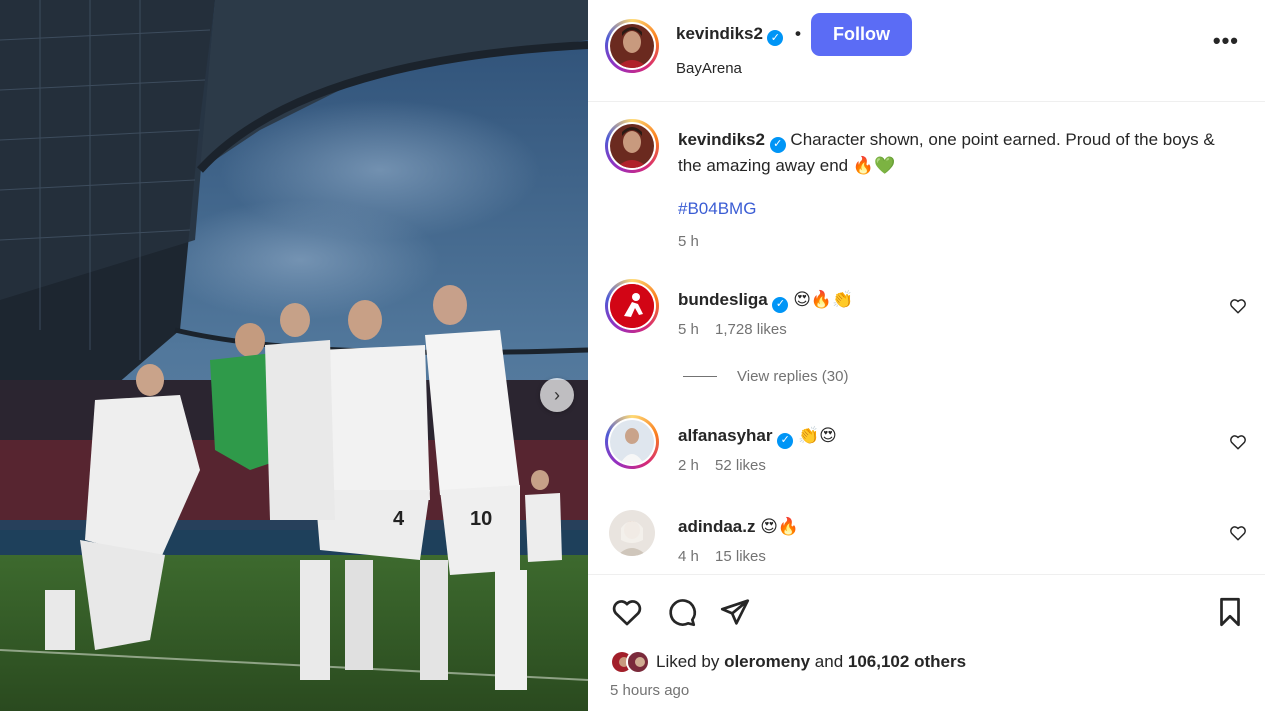  Describe the element at coordinates (717, 209) in the screenshot. I see `hashtag-link: #B04BMG` at that location.